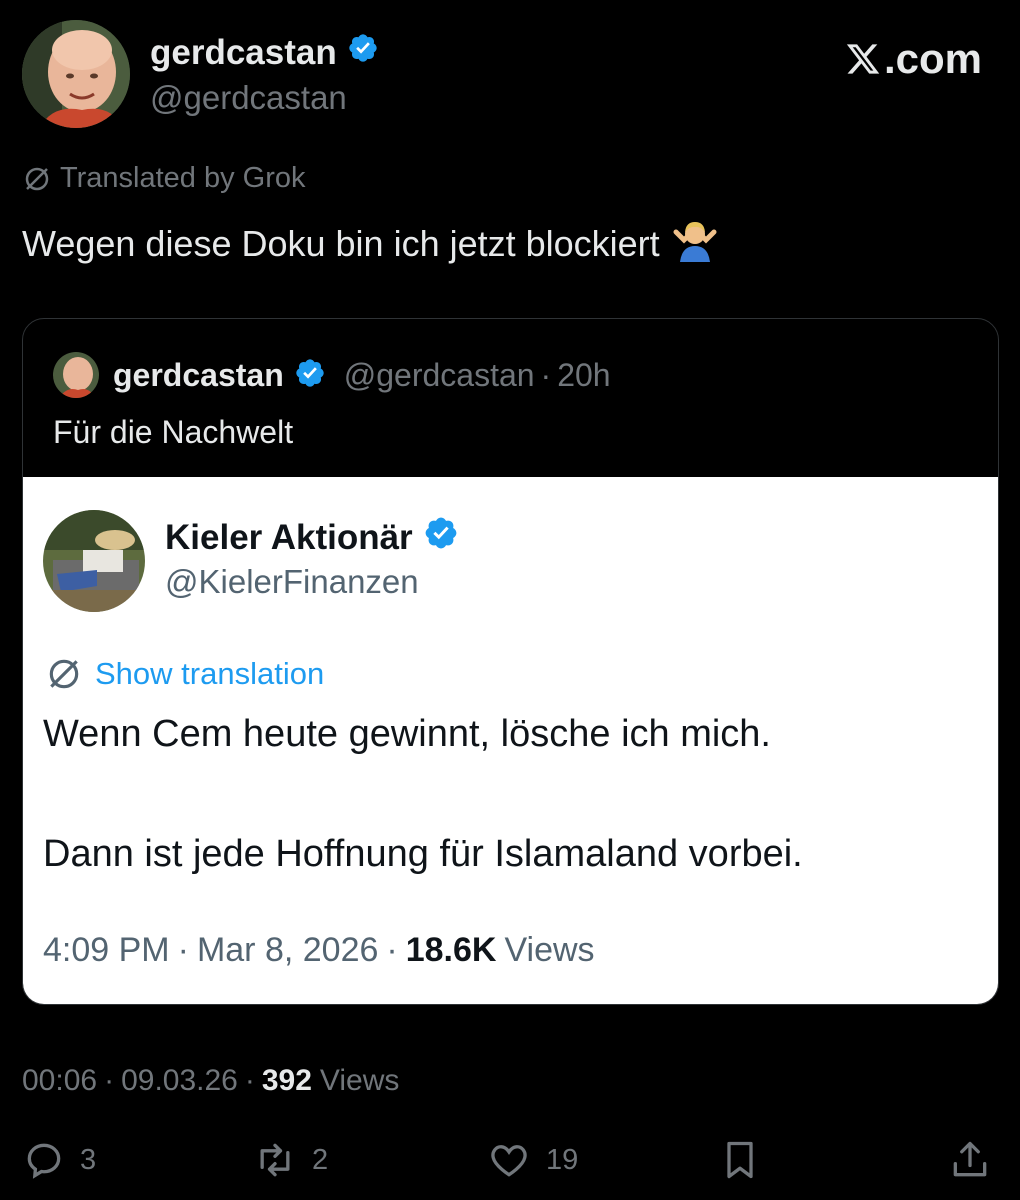 This screenshot has height=1200, width=1020. Describe the element at coordinates (94, 561) in the screenshot. I see `embedded-author-avatar` at that location.